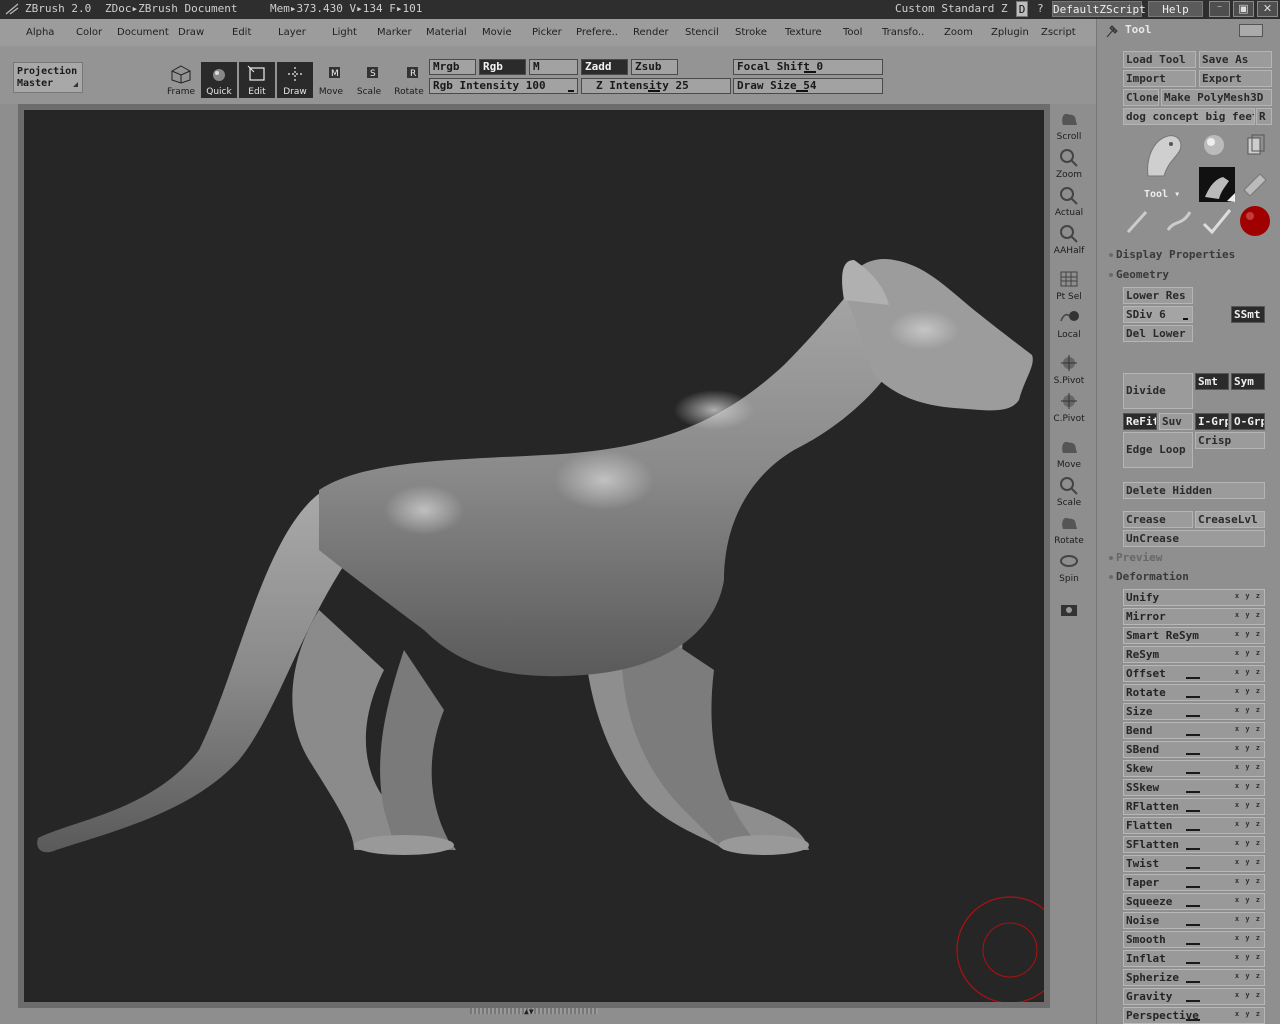 The height and width of the screenshot is (1024, 1280). I want to click on suv-toggle: Suv, so click(1176, 421).